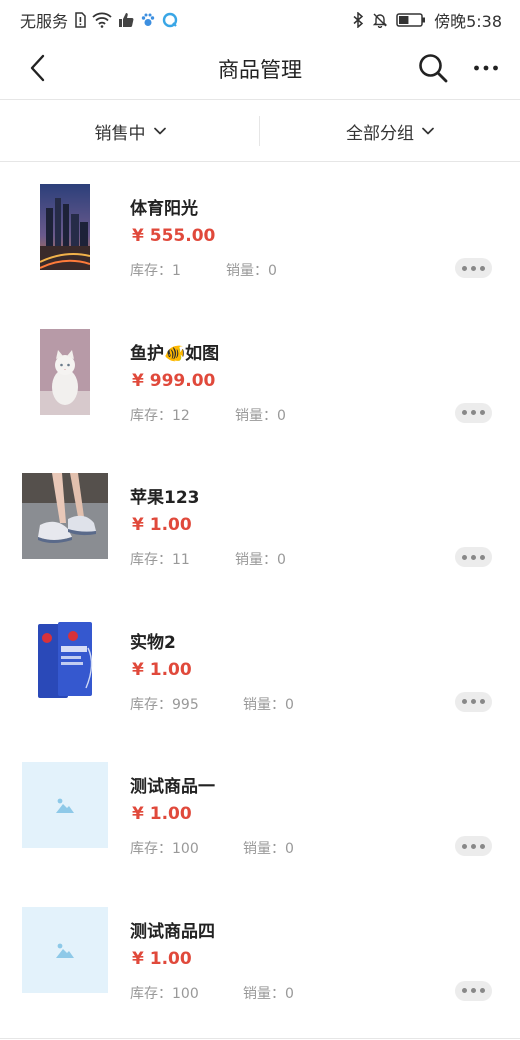 Image resolution: width=520 pixels, height=1040 pixels. What do you see at coordinates (175, 353) in the screenshot?
I see `product-name: 鱼护🐠如图` at bounding box center [175, 353].